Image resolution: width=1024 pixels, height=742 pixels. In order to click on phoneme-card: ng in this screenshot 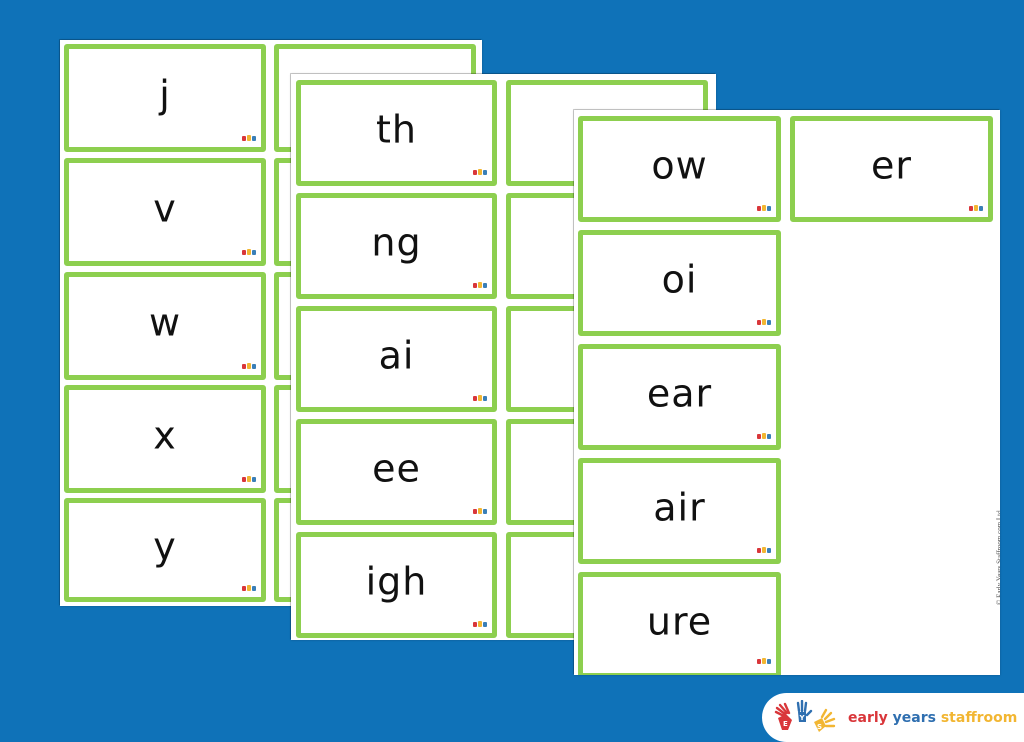, I will do `click(396, 246)`.